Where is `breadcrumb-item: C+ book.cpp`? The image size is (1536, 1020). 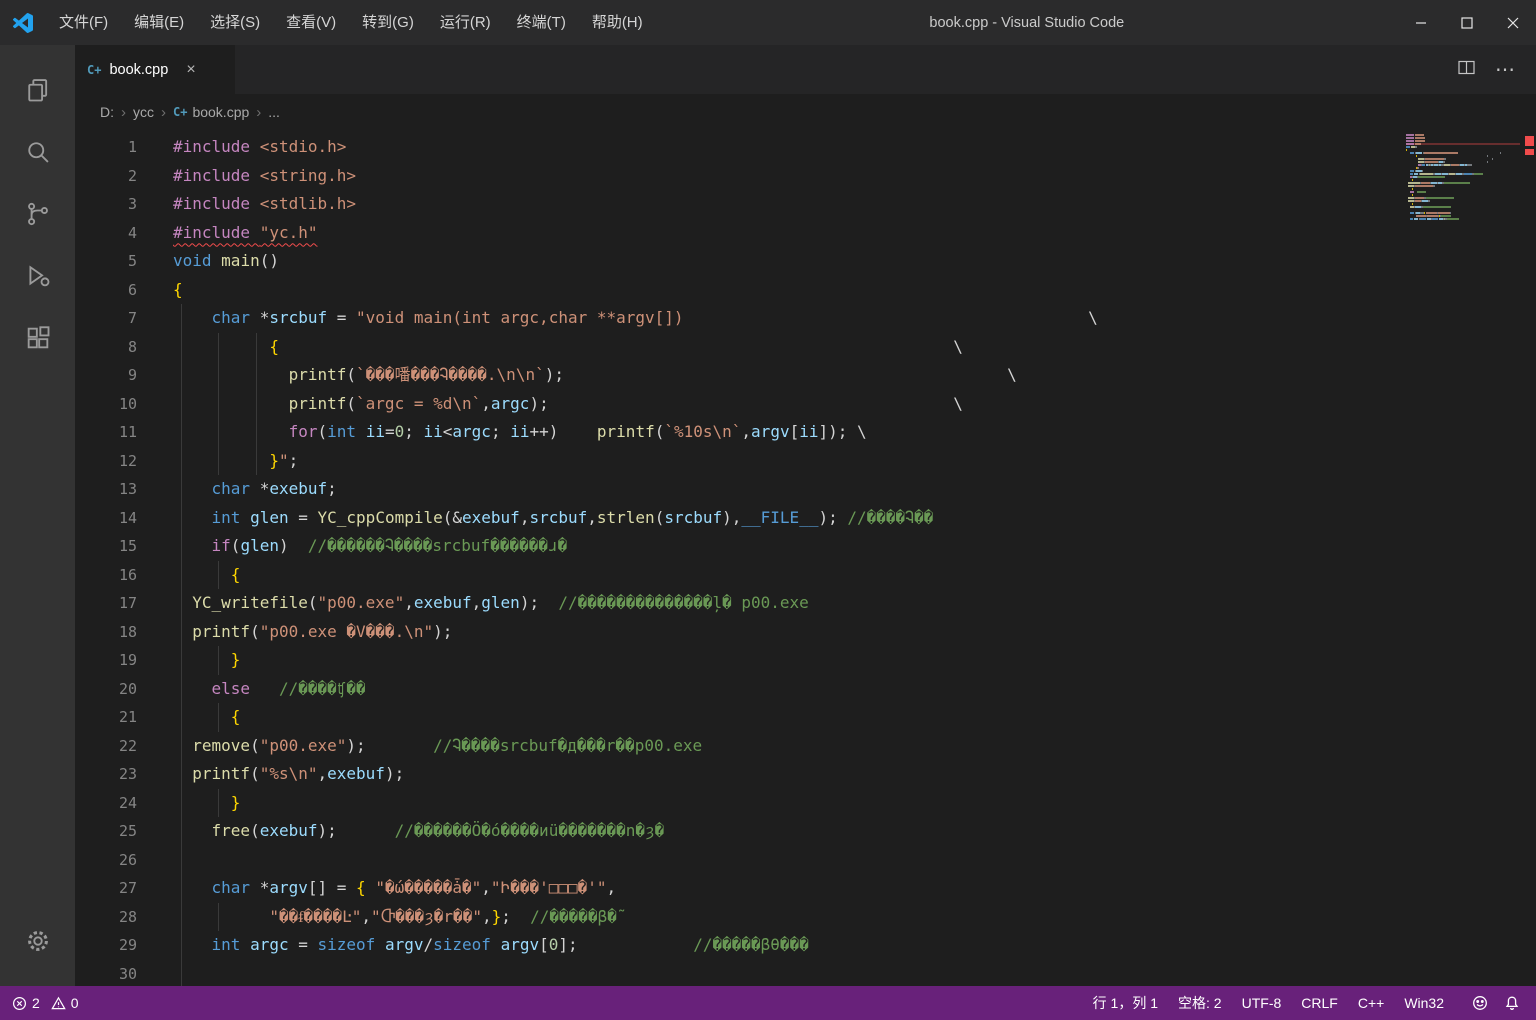 breadcrumb-item: C+ book.cpp is located at coordinates (211, 112).